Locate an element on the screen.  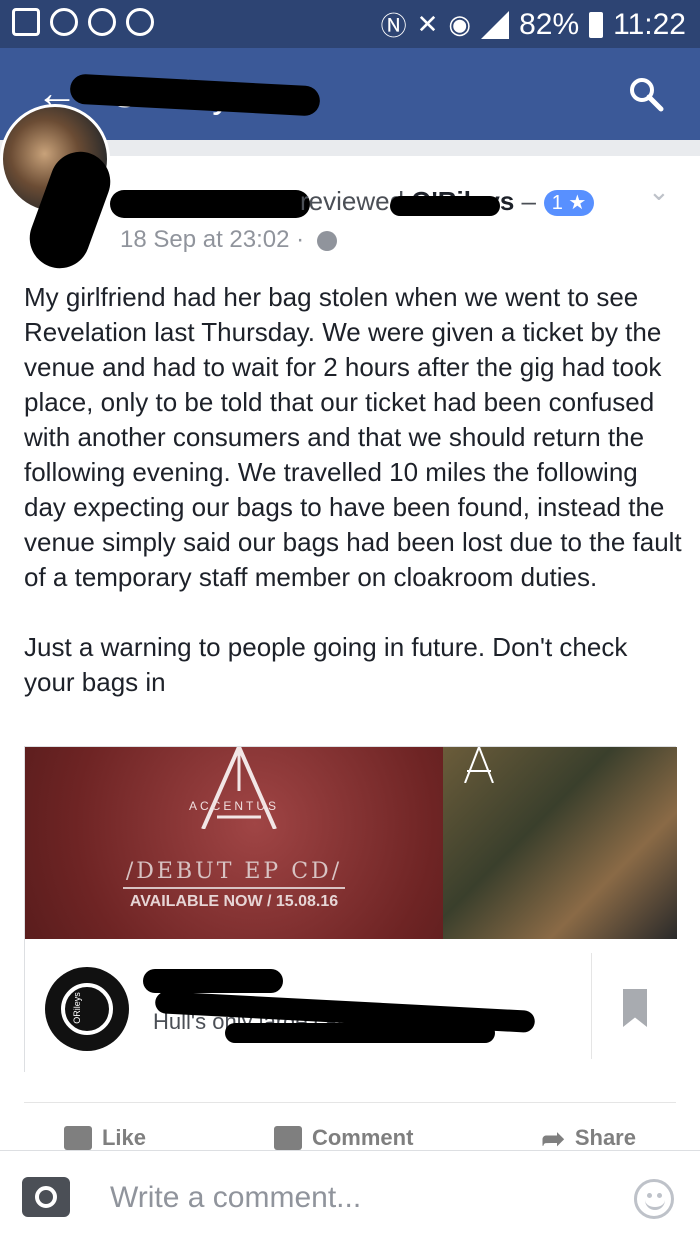
chevron-down-icon: ⌄ is located at coordinates (659, 191).